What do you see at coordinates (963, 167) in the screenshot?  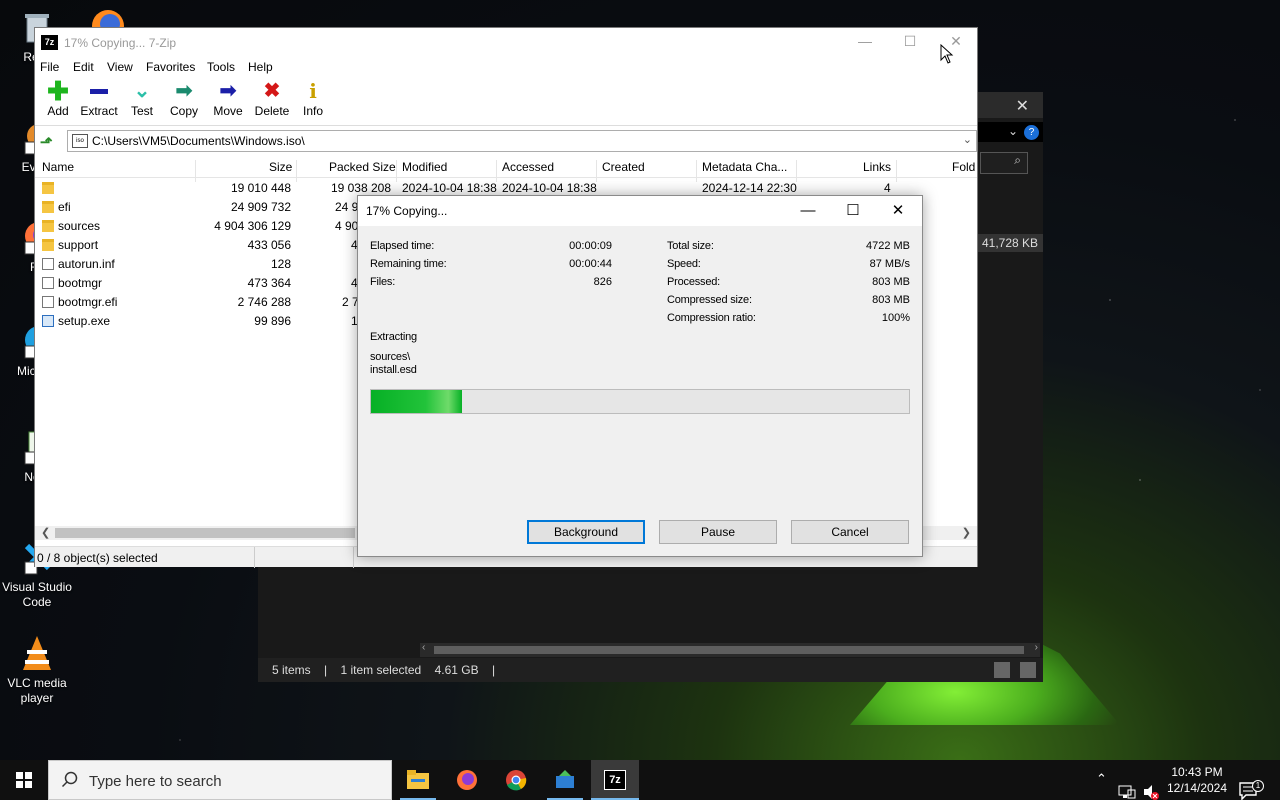 I see `column-folders: Fold` at bounding box center [963, 167].